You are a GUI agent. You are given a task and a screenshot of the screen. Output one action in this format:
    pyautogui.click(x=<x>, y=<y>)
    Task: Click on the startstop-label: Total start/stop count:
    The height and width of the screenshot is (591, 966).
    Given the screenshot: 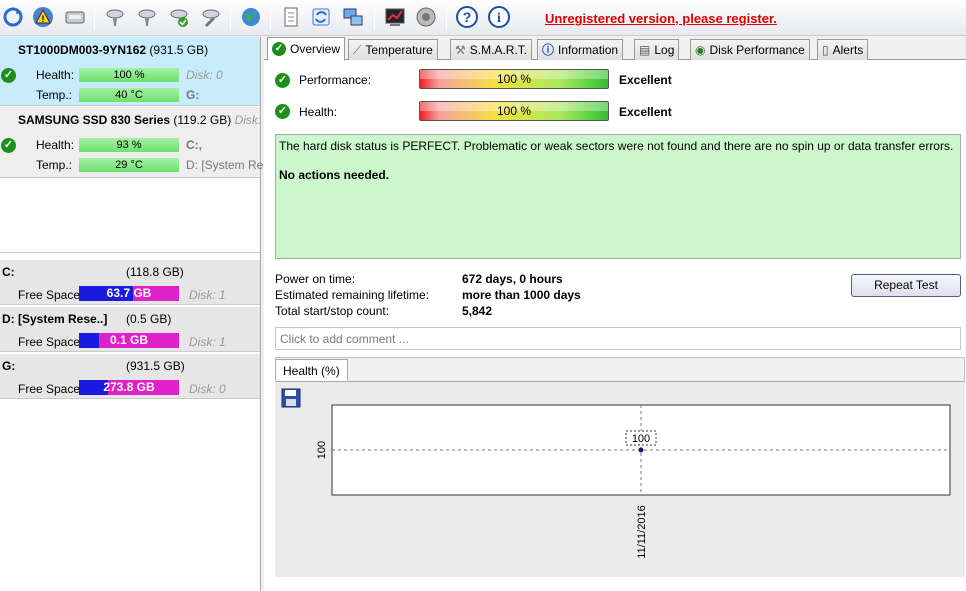 What is the action you would take?
    pyautogui.click(x=332, y=311)
    